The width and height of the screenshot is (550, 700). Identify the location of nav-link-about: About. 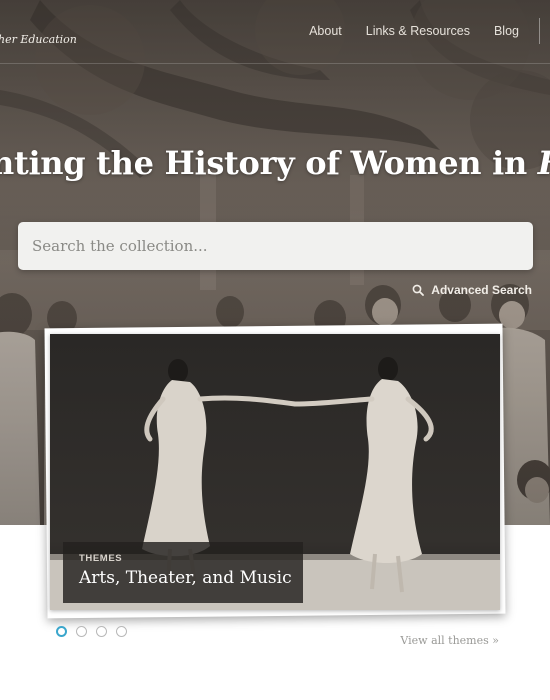
(325, 31).